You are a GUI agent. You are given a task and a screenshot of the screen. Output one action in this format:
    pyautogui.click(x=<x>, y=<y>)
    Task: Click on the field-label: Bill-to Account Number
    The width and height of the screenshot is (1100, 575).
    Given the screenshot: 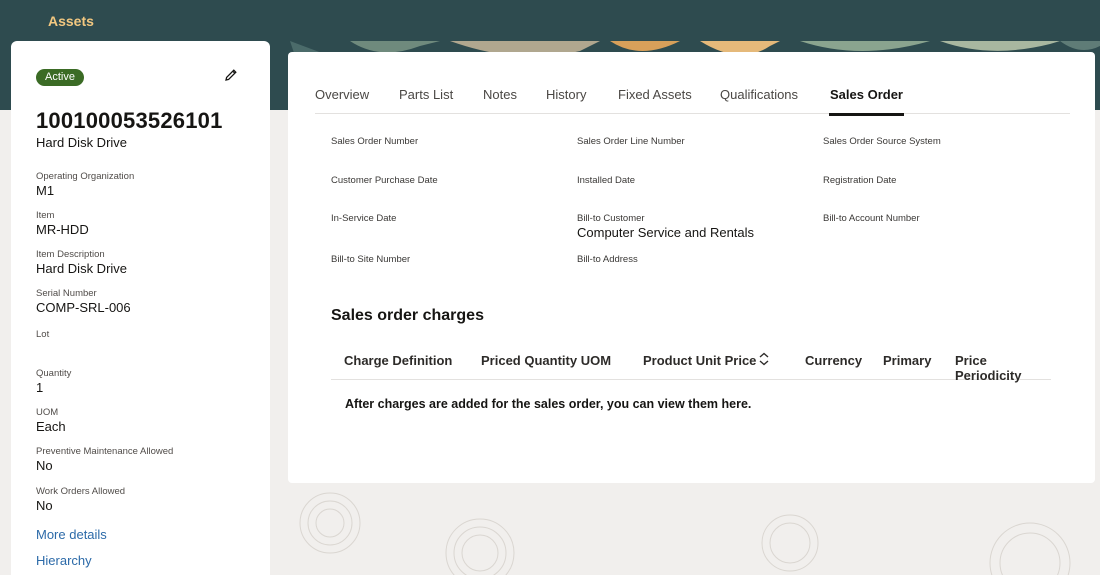 What is the action you would take?
    pyautogui.click(x=871, y=218)
    